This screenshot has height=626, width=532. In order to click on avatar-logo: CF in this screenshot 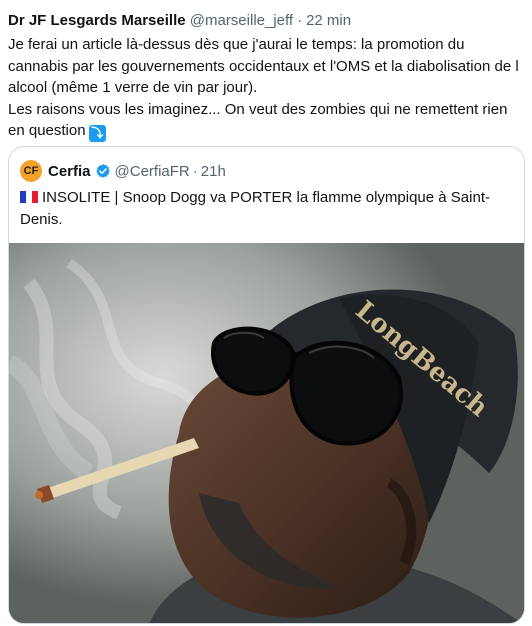, I will do `click(31, 171)`.